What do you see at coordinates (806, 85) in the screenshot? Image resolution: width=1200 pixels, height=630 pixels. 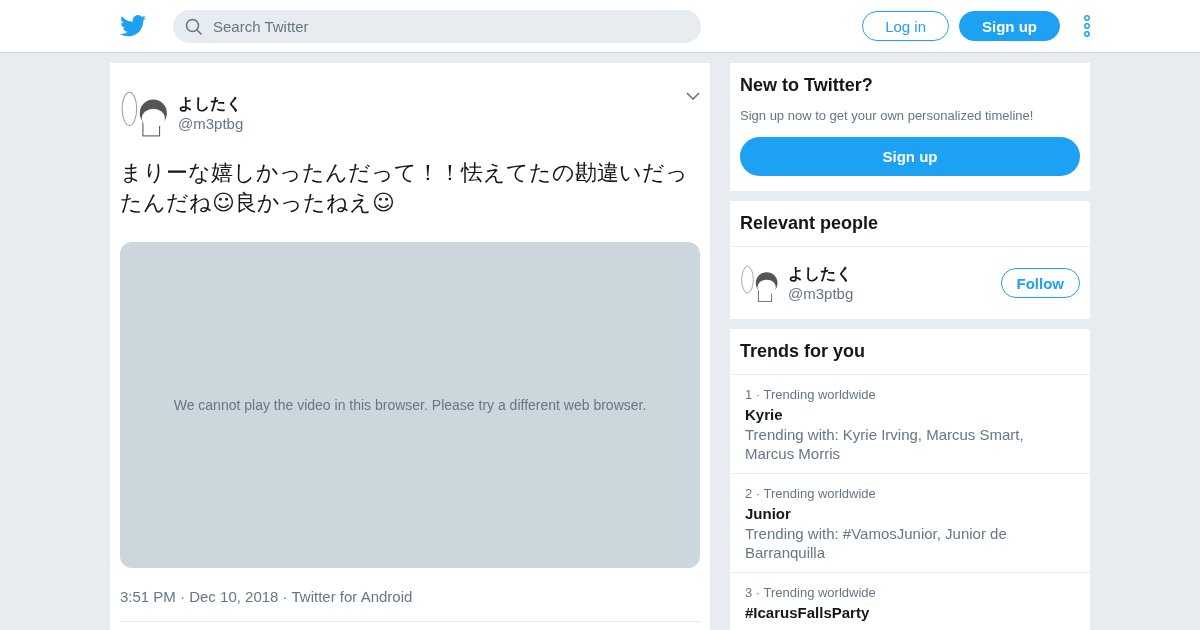 I see `card-title: New to Twitter?` at bounding box center [806, 85].